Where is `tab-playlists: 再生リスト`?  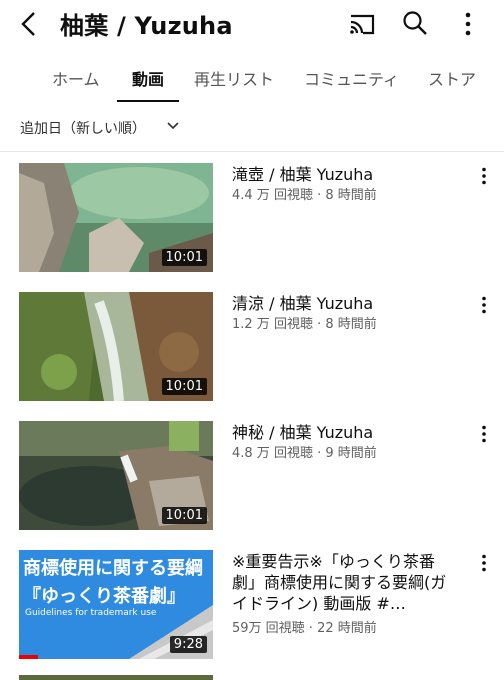 tab-playlists: 再生リスト is located at coordinates (234, 78).